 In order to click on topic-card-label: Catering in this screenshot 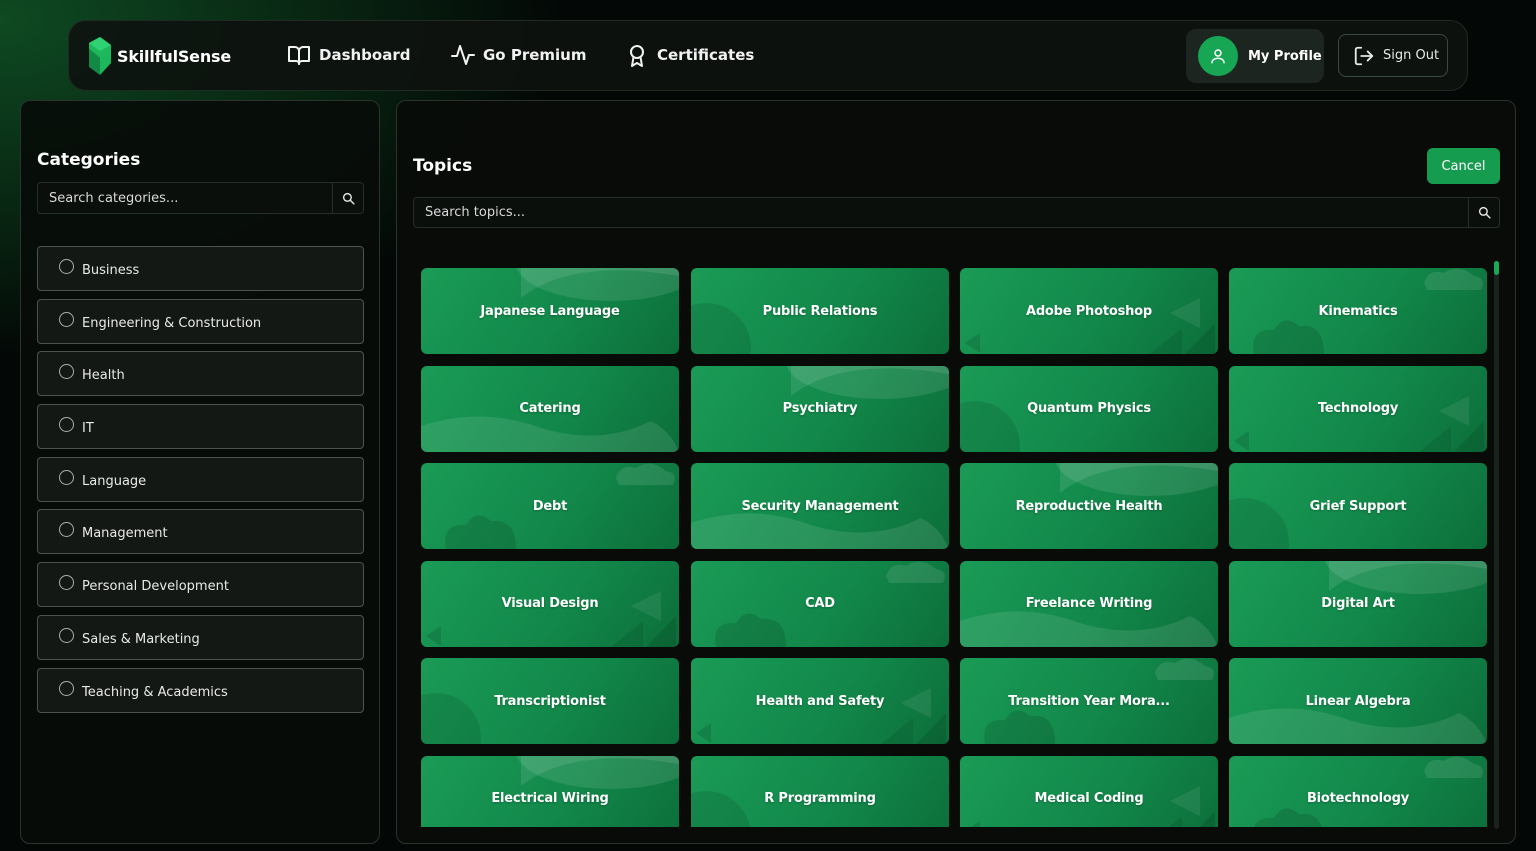, I will do `click(550, 408)`.